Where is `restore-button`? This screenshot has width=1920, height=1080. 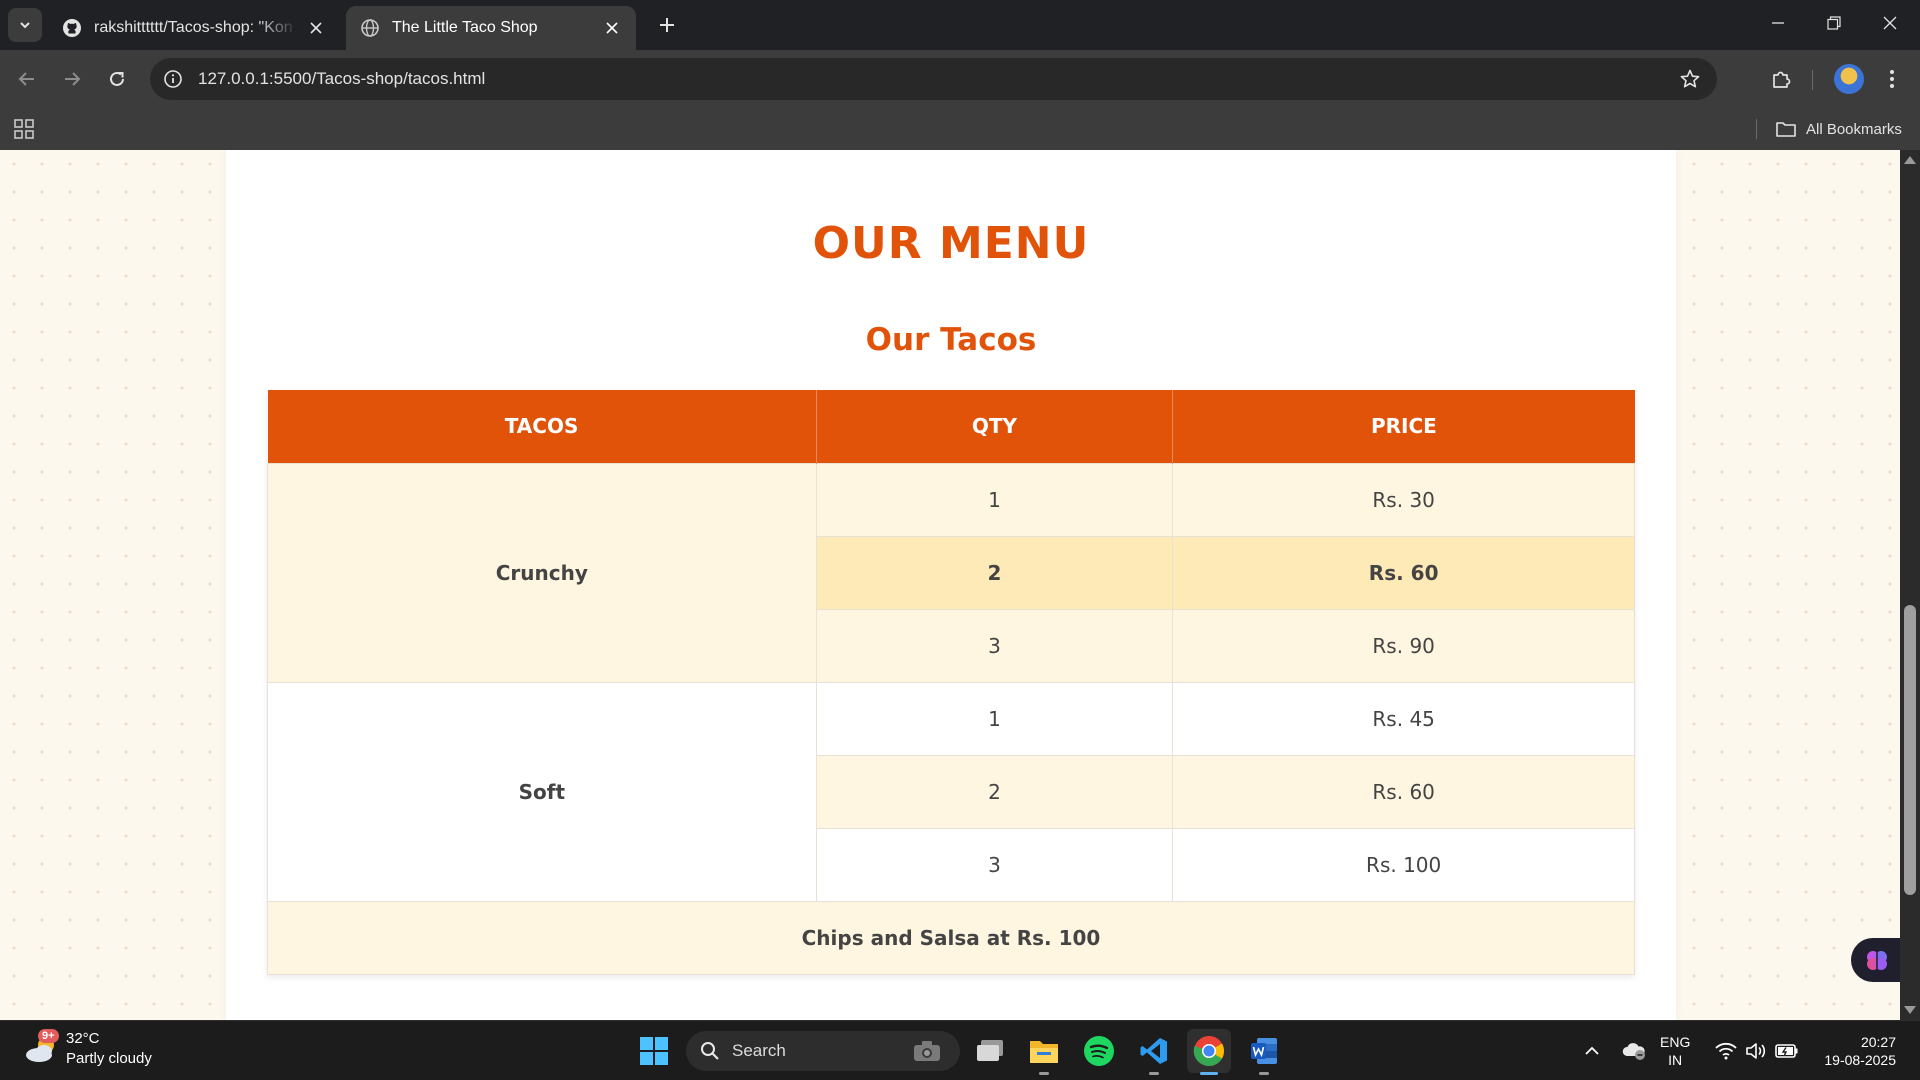 restore-button is located at coordinates (1834, 23).